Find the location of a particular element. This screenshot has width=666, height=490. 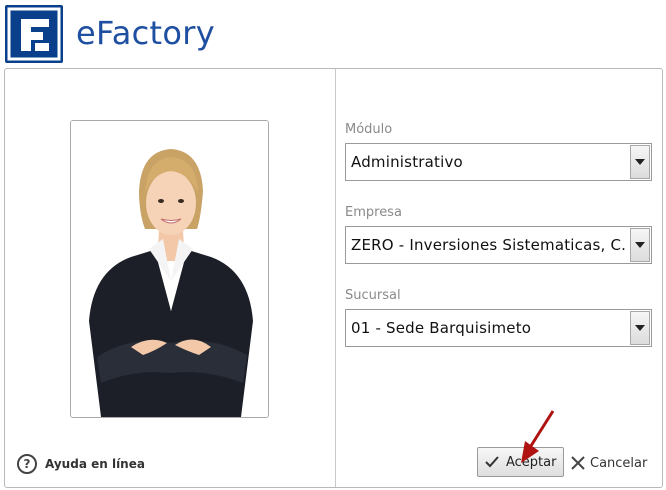

sucursal-label: Sucursal is located at coordinates (373, 295).